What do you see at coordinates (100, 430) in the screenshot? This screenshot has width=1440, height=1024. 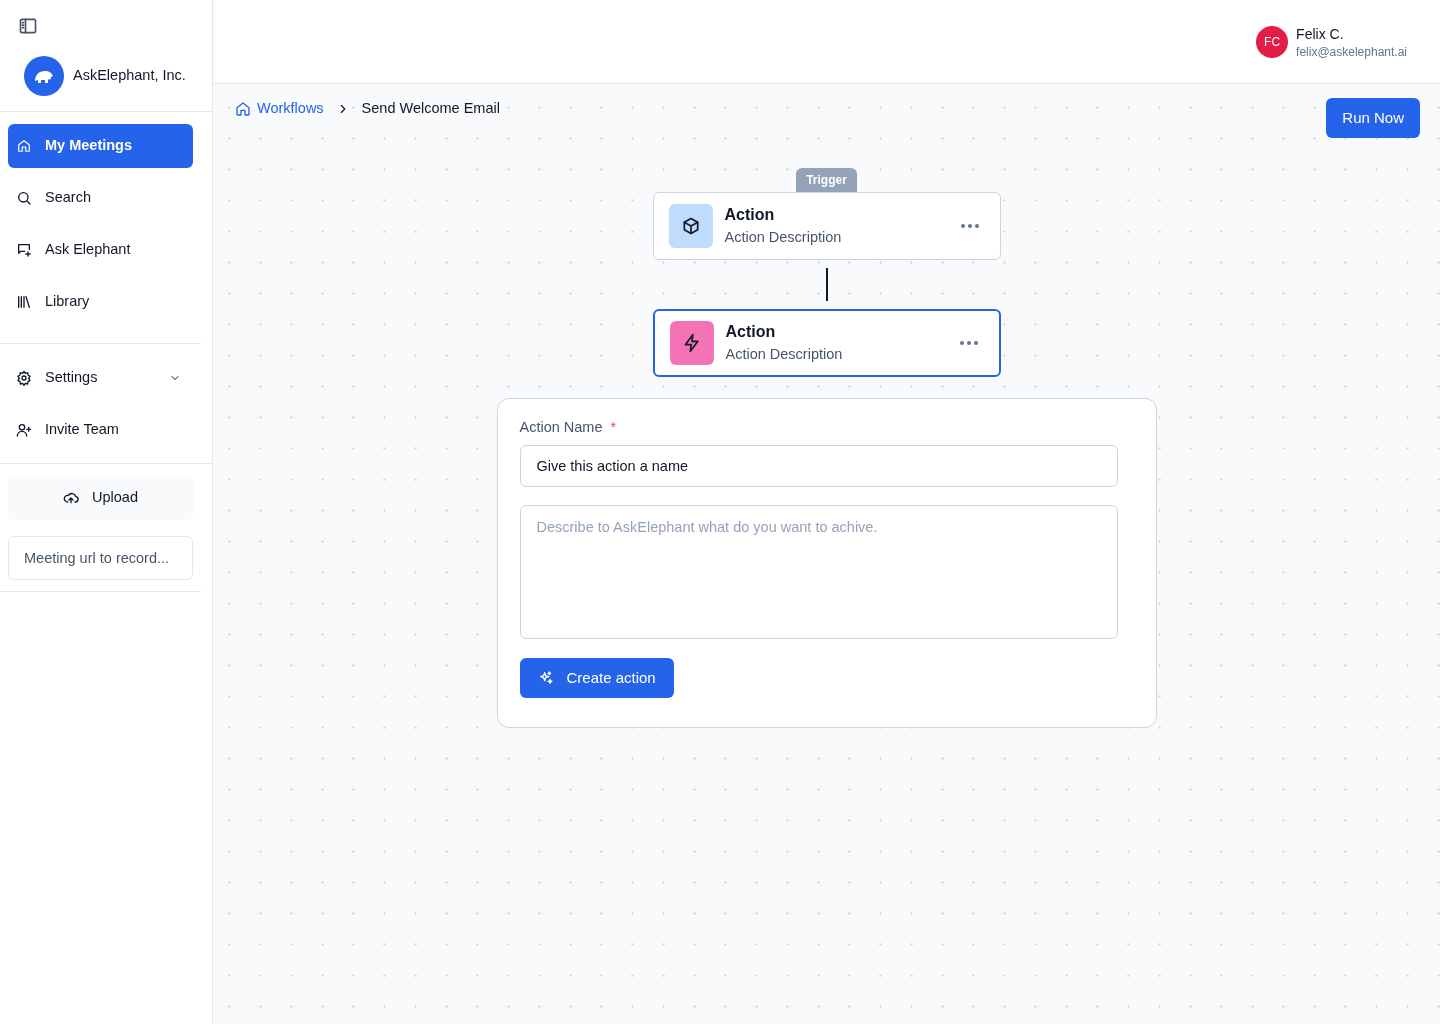 I see `nav-item: Invite Team` at bounding box center [100, 430].